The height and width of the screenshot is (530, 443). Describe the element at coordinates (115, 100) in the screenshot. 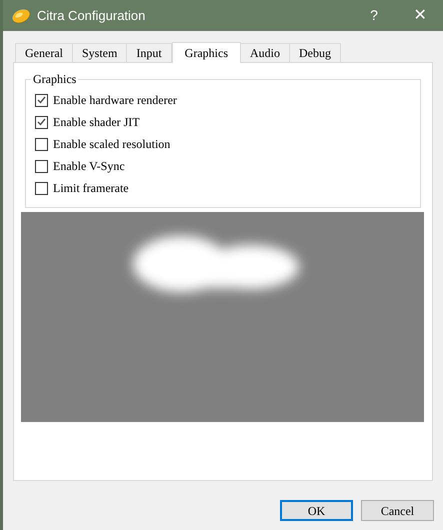

I see `option-label: Enable hardware renderer` at that location.